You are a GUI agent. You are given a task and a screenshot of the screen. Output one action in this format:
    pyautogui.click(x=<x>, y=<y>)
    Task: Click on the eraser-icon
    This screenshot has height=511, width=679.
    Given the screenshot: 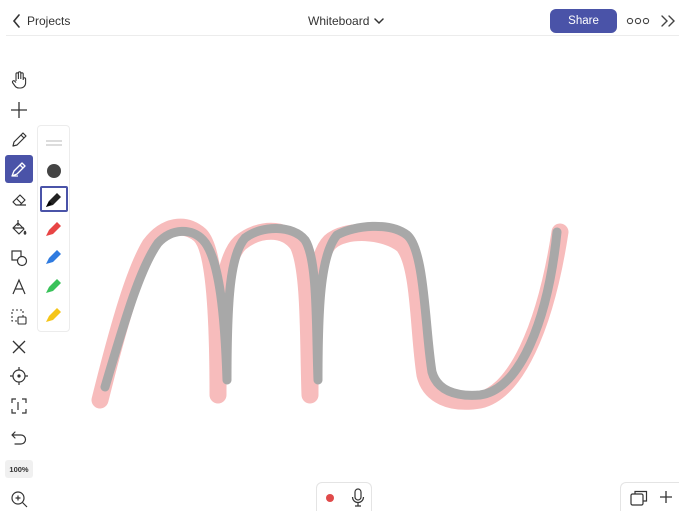 What is the action you would take?
    pyautogui.click(x=19, y=200)
    